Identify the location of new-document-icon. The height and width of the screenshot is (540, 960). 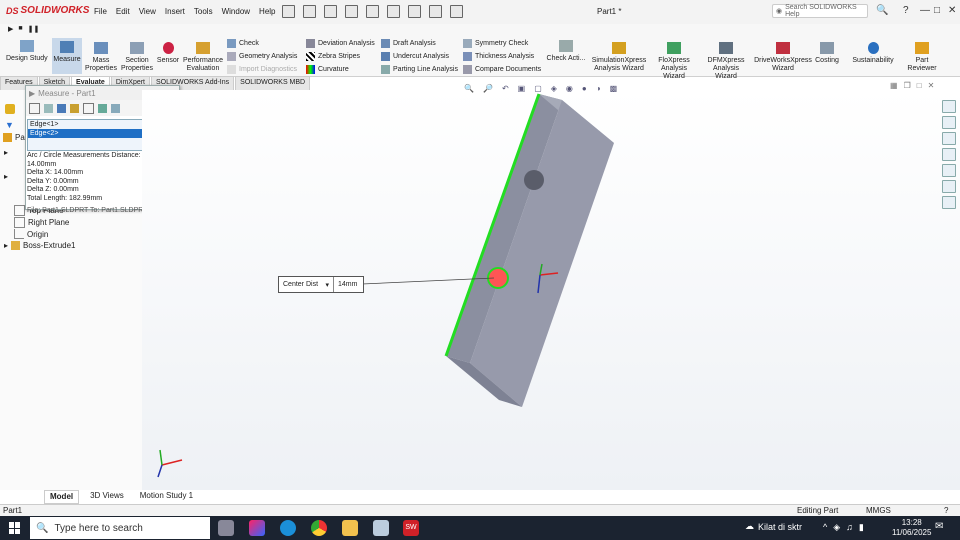
(288, 11).